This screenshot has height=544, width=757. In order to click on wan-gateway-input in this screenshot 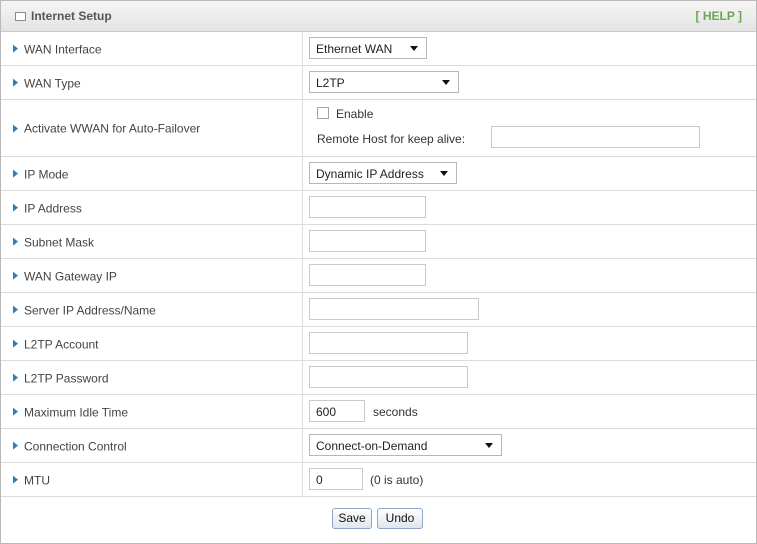, I will do `click(367, 275)`.